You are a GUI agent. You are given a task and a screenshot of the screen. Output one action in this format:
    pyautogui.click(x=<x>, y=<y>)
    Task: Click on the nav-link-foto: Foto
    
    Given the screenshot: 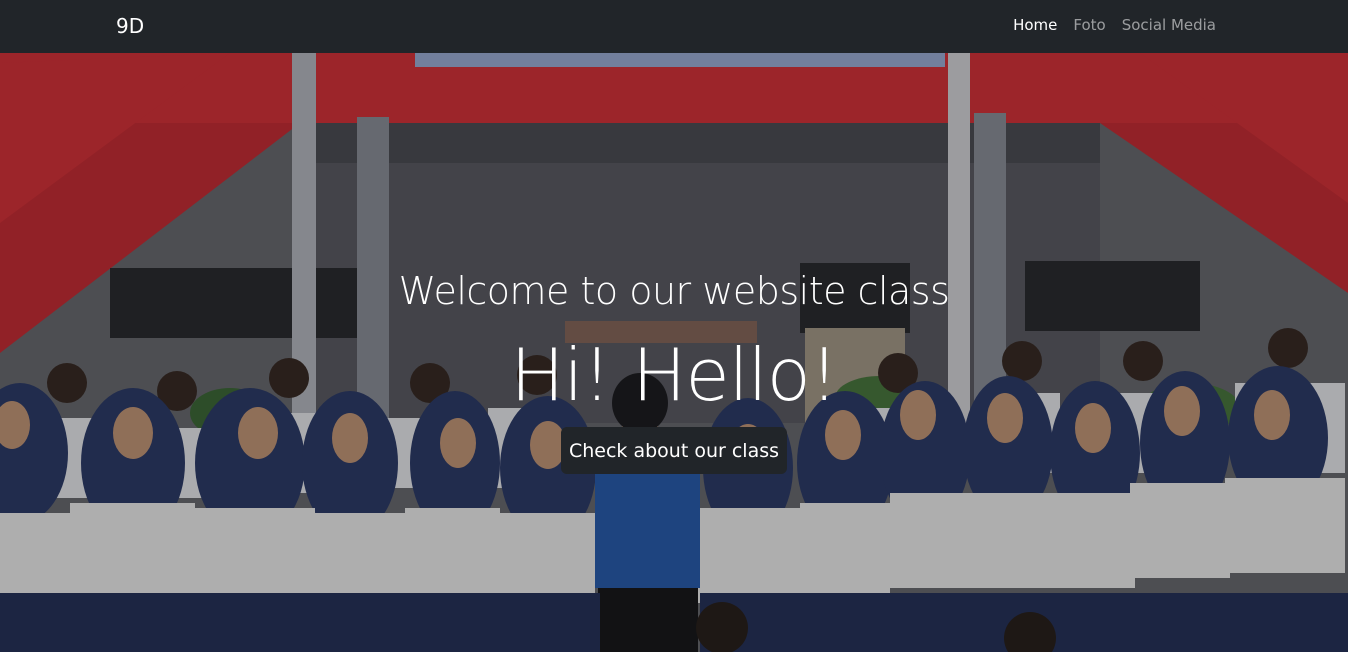 What is the action you would take?
    pyautogui.click(x=1089, y=25)
    